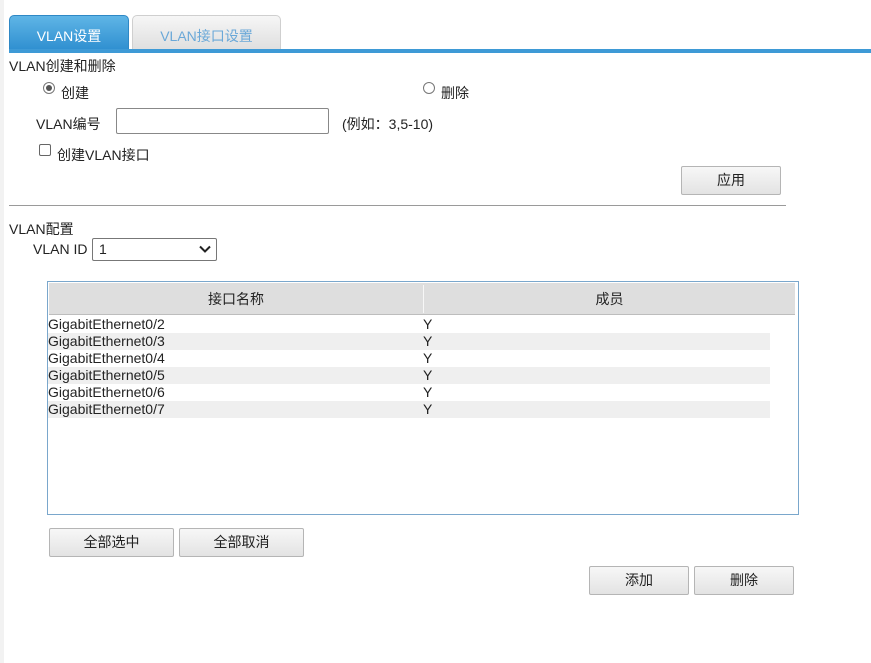 This screenshot has width=871, height=663. What do you see at coordinates (397, 205) in the screenshot?
I see `section-divider` at bounding box center [397, 205].